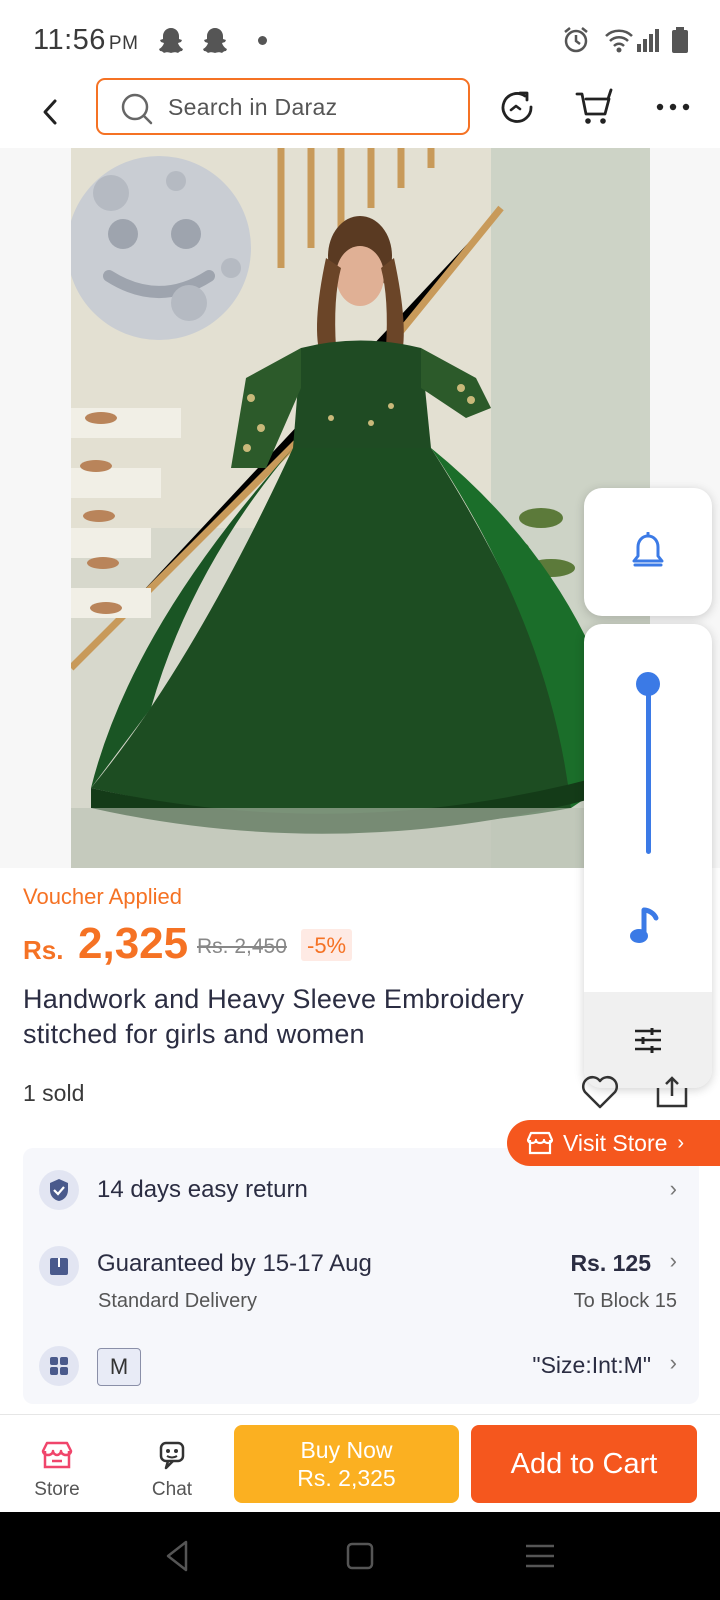  I want to click on top-navigation: Search in Daraz, so click(360, 113).